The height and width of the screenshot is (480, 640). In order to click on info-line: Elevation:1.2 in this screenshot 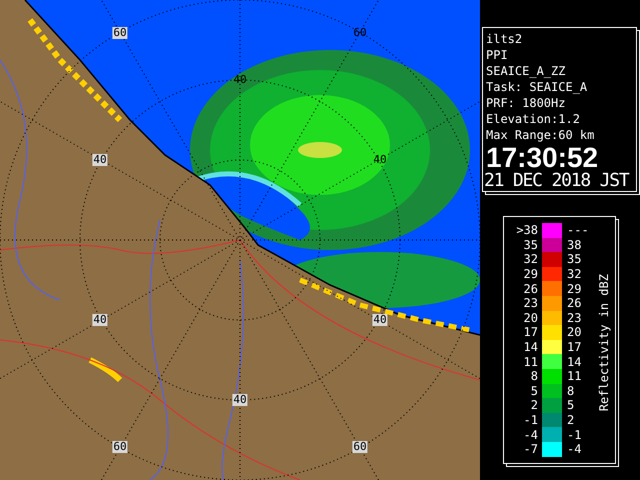, I will do `click(533, 119)`.